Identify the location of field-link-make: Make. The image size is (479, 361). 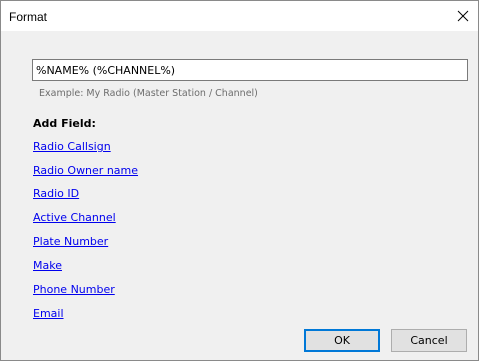
(47, 265).